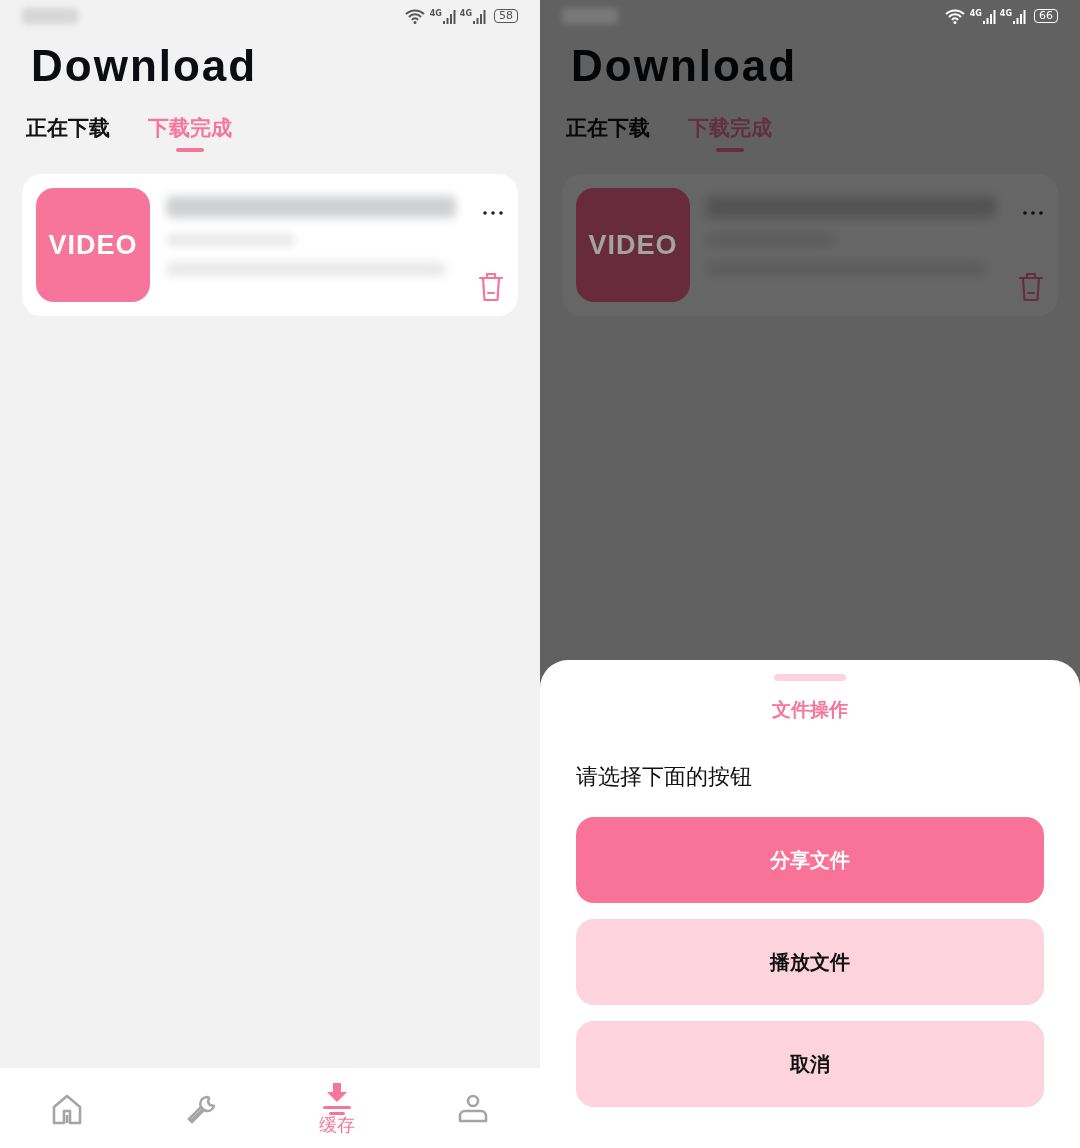 Image resolution: width=1080 pixels, height=1148 pixels. What do you see at coordinates (664, 776) in the screenshot?
I see `sheet-prompt: 请选择下面的按钮` at bounding box center [664, 776].